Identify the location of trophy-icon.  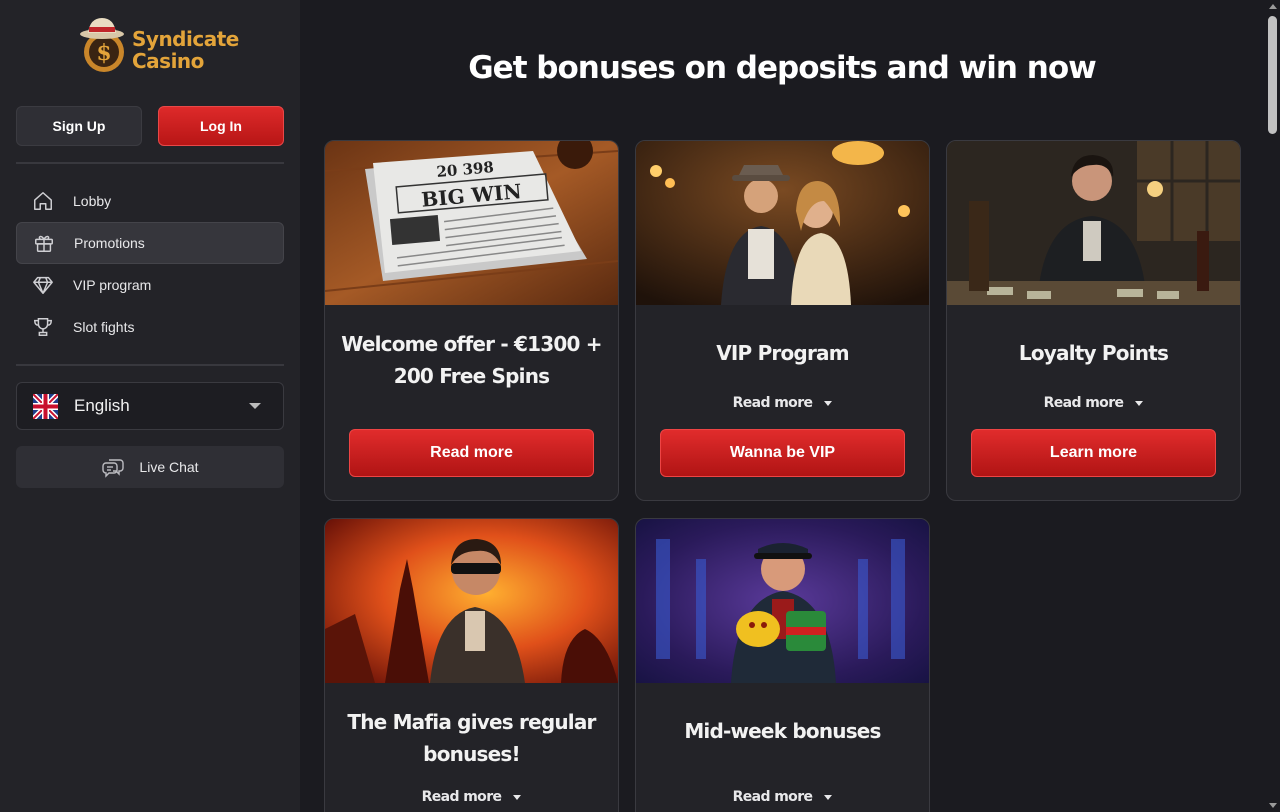
(43, 327).